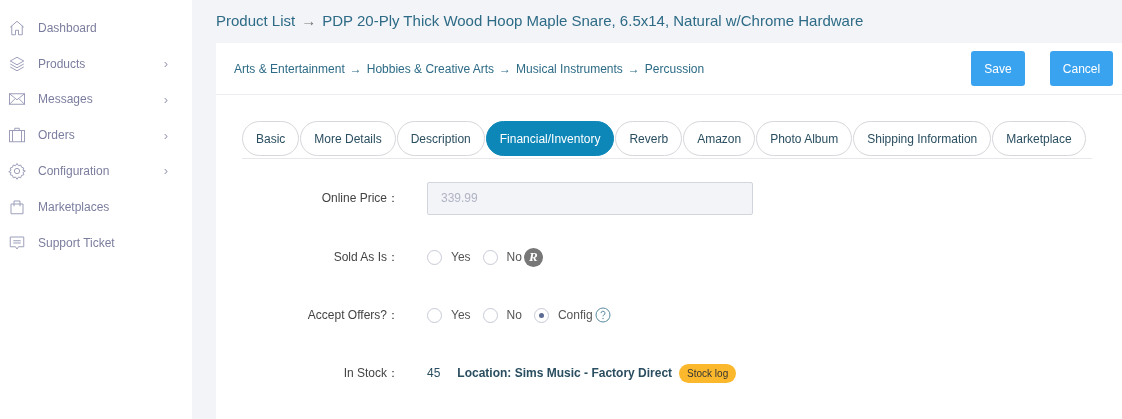 Image resolution: width=1122 pixels, height=419 pixels. Describe the element at coordinates (565, 373) in the screenshot. I see `stock-location: Location: Sims Music - Factory Direct` at that location.